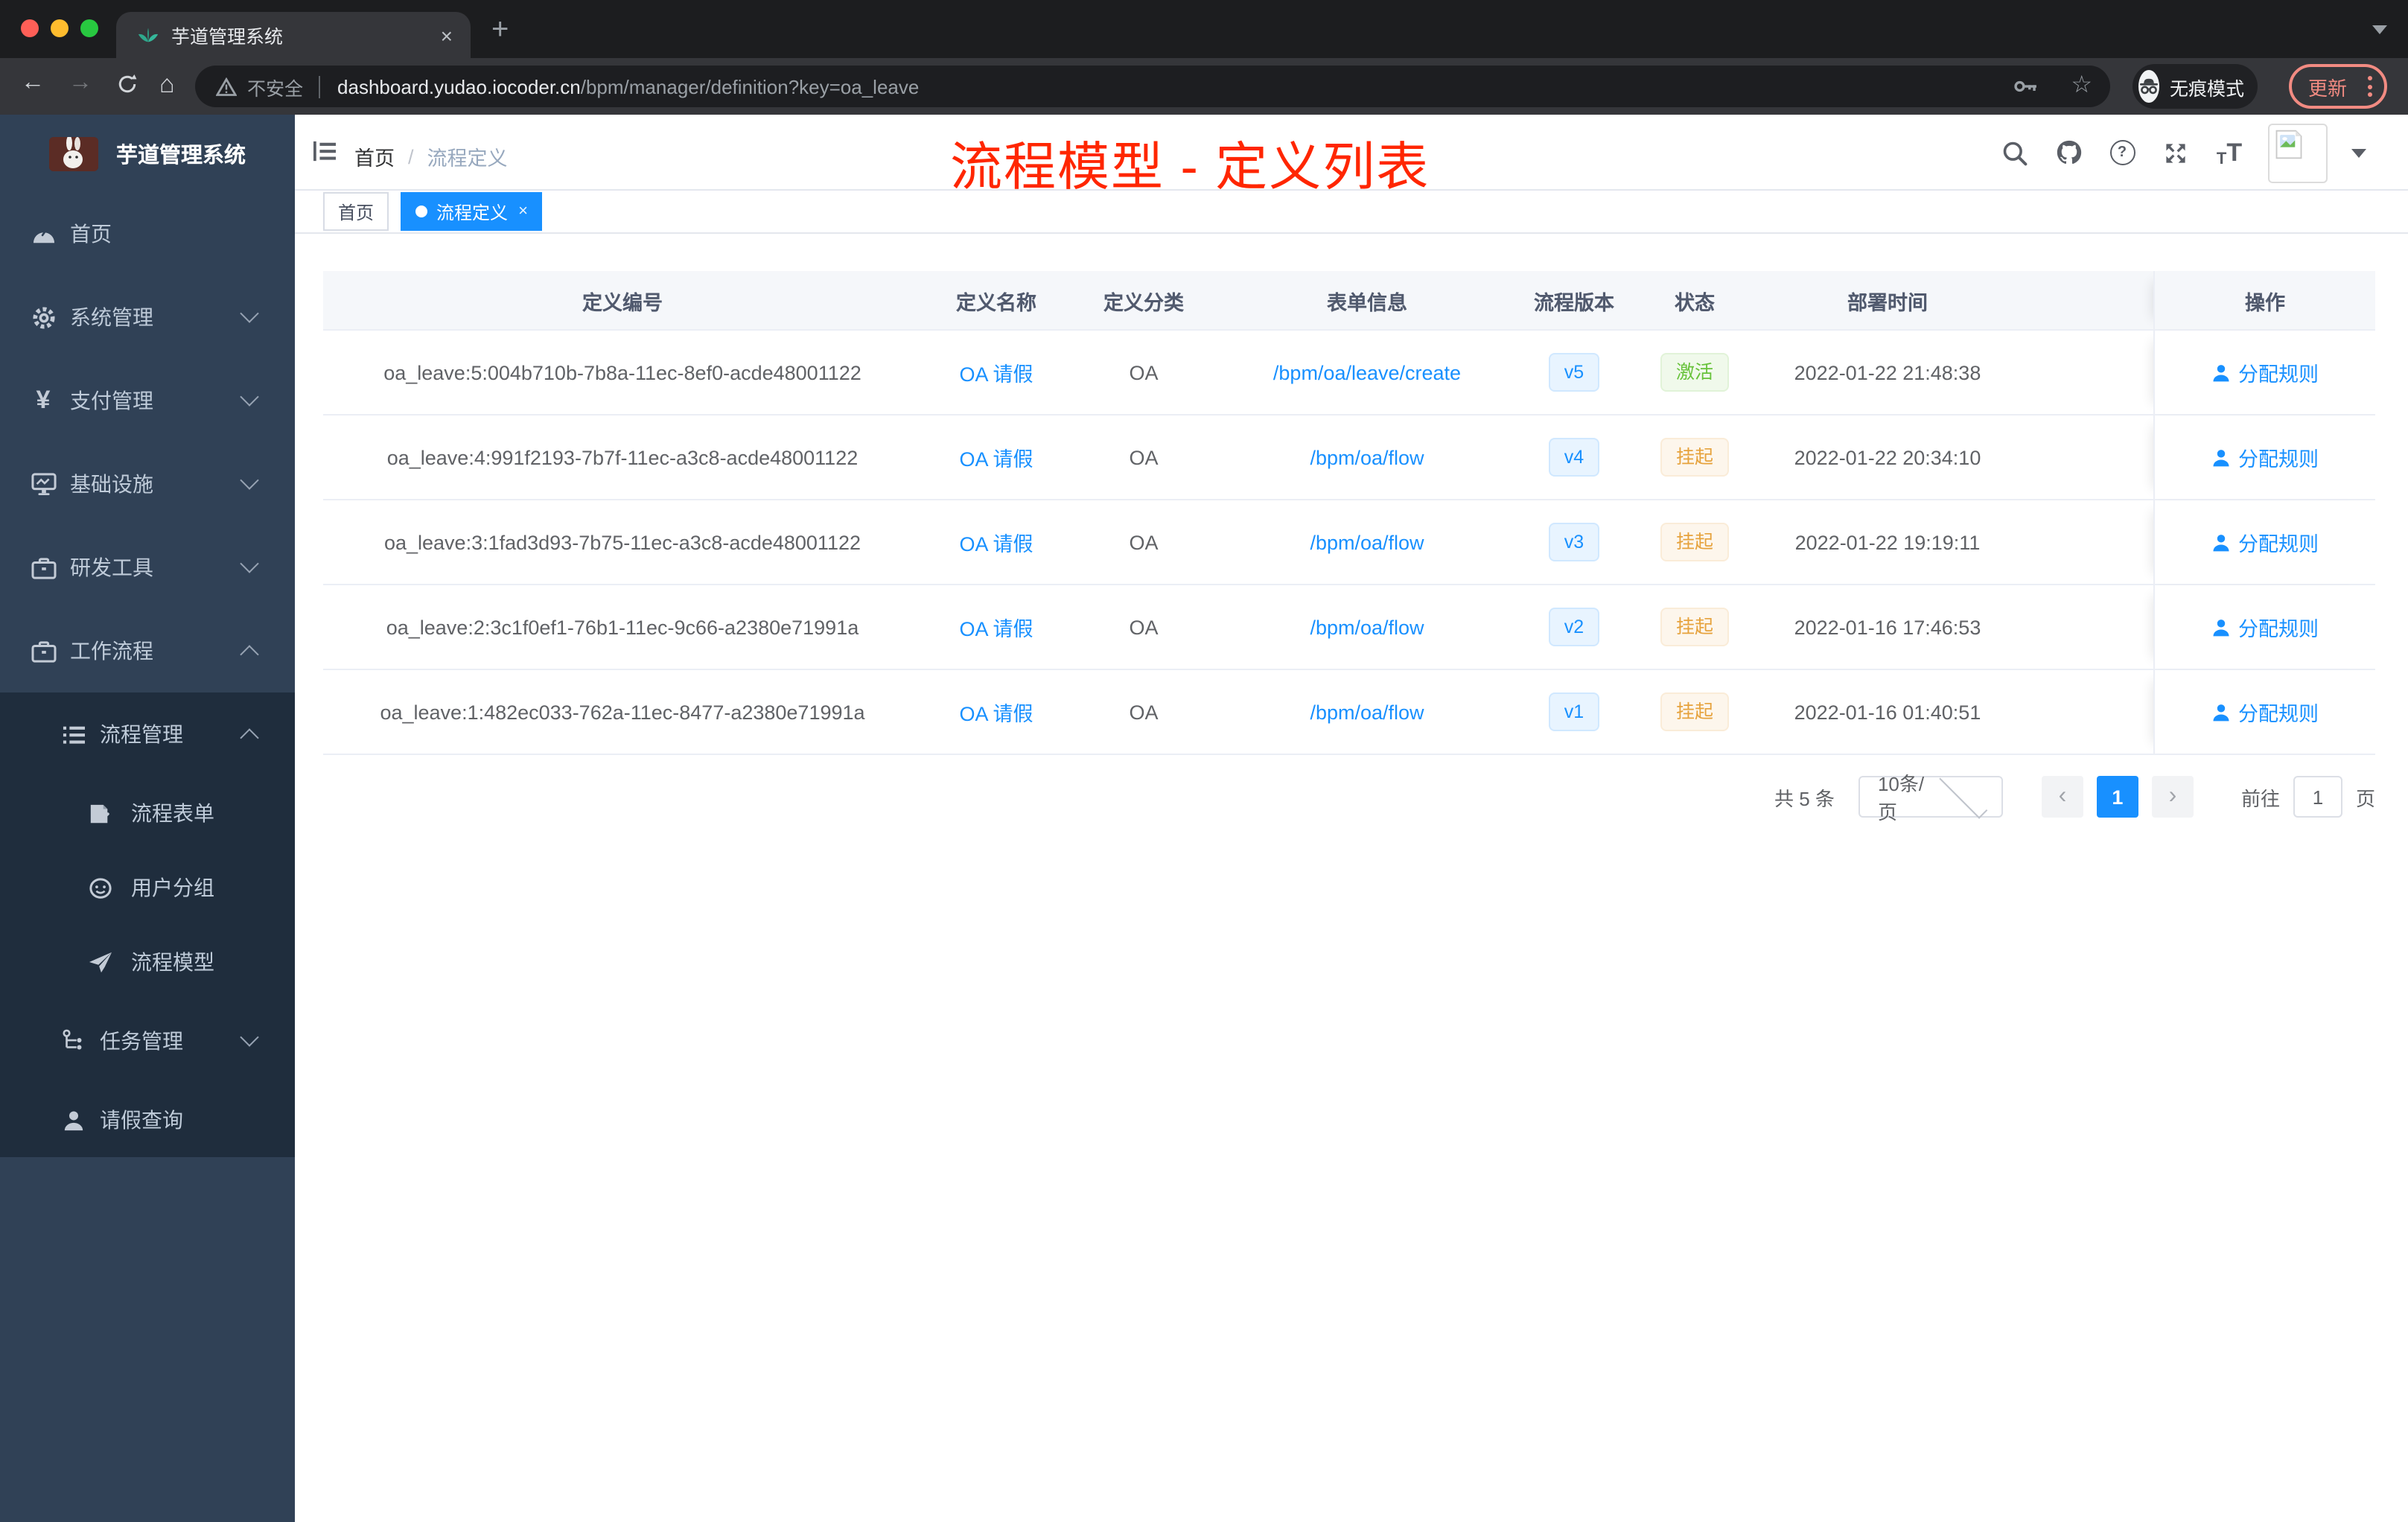 This screenshot has width=2408, height=1522. I want to click on sidebar-item-user-group: 用户分组, so click(147, 887).